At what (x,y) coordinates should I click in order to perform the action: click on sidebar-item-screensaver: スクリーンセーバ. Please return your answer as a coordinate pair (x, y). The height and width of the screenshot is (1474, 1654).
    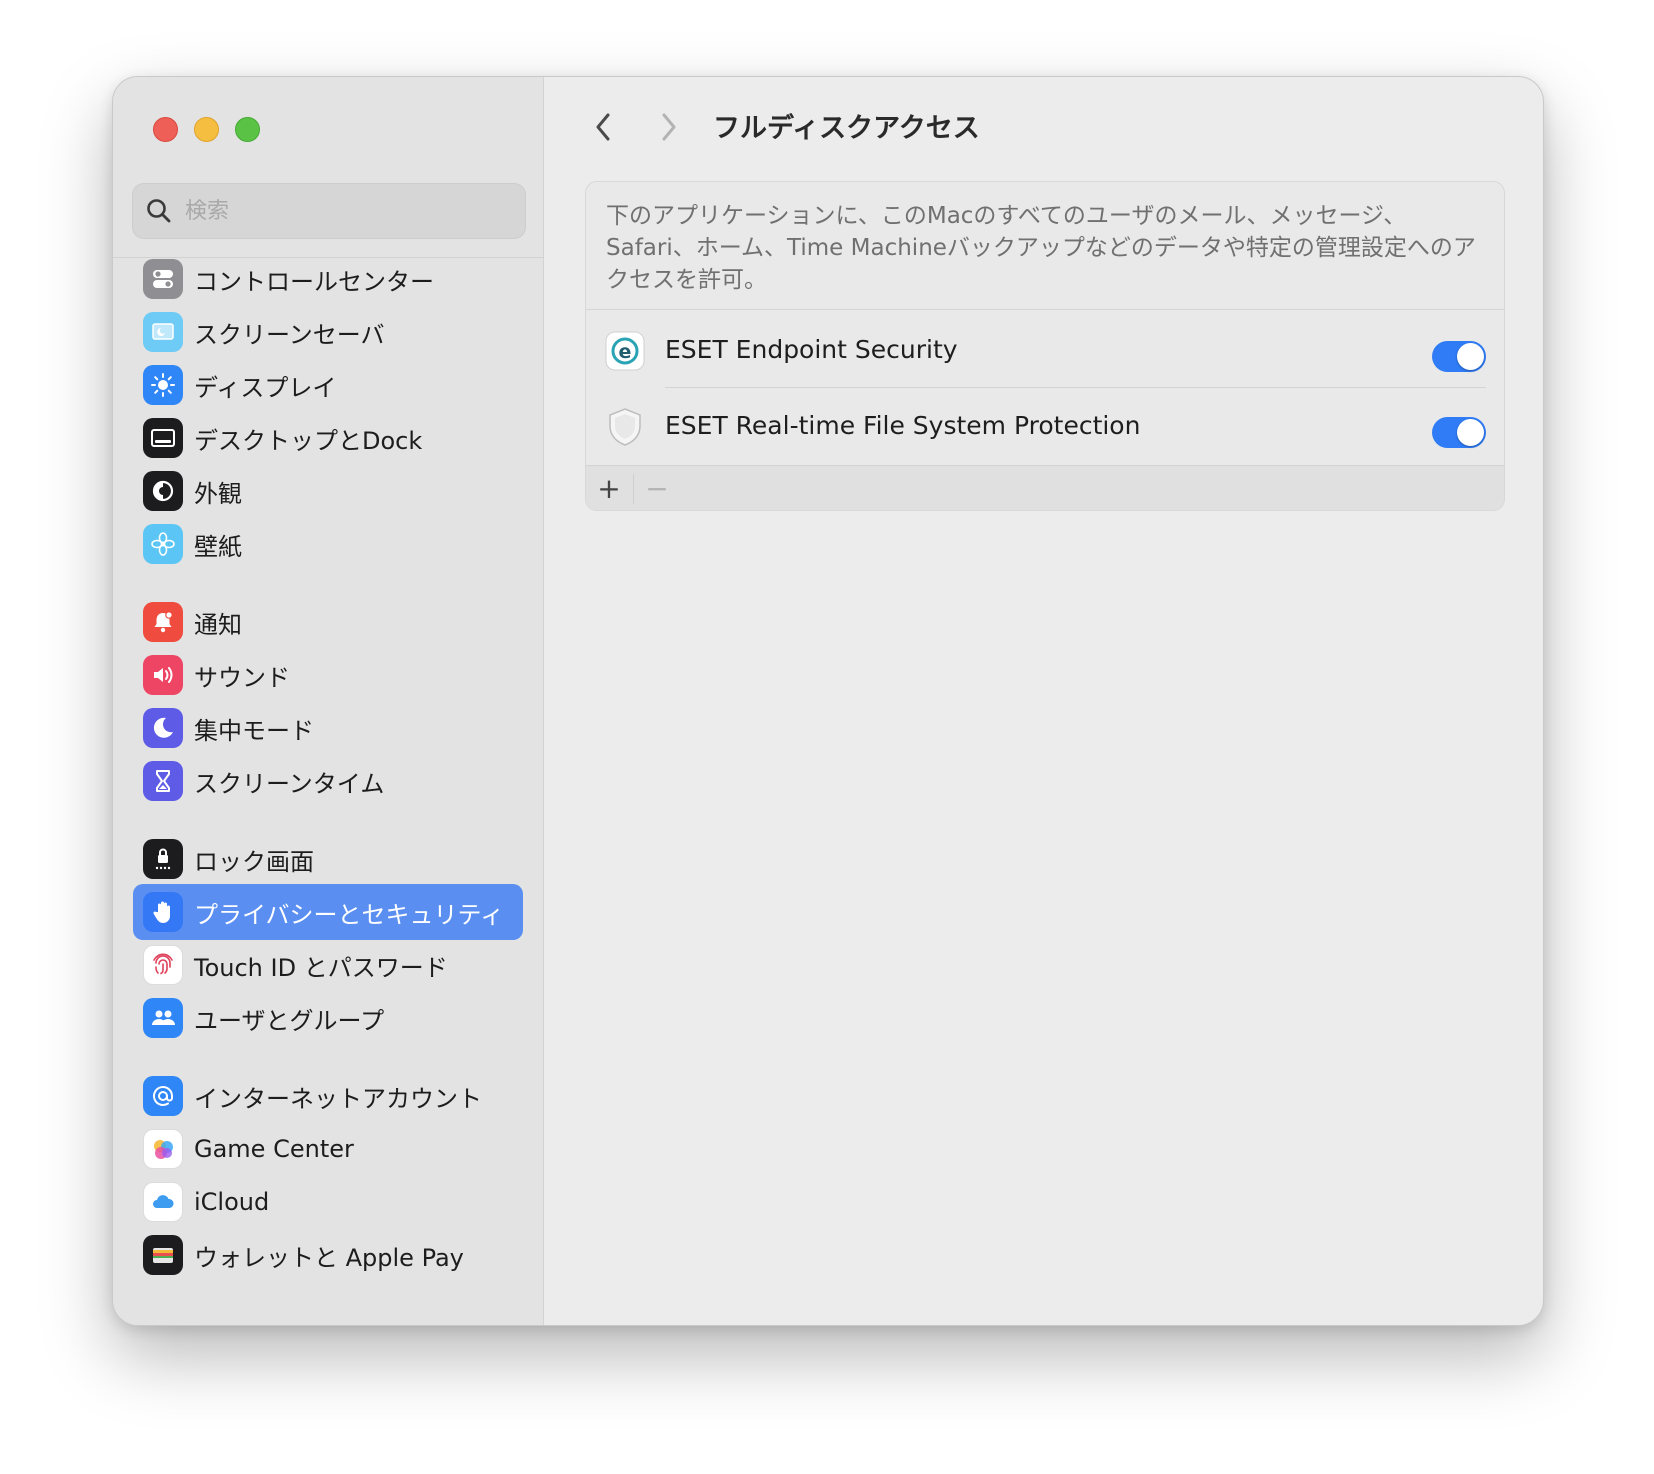
    Looking at the image, I should click on (328, 332).